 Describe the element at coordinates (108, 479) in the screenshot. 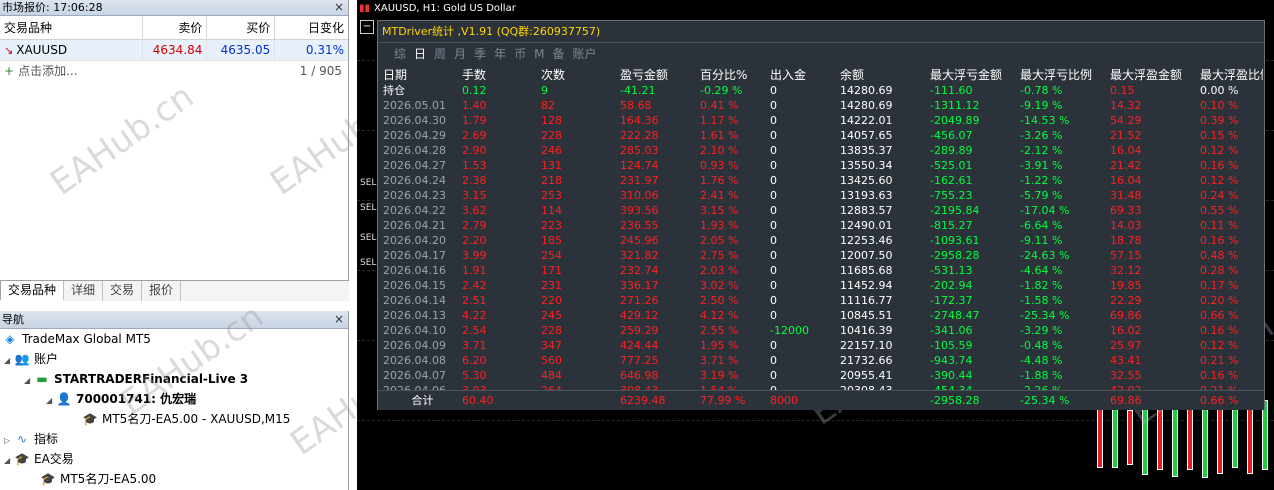

I see `ea-item-name: MT5名刀-EA5.00` at that location.